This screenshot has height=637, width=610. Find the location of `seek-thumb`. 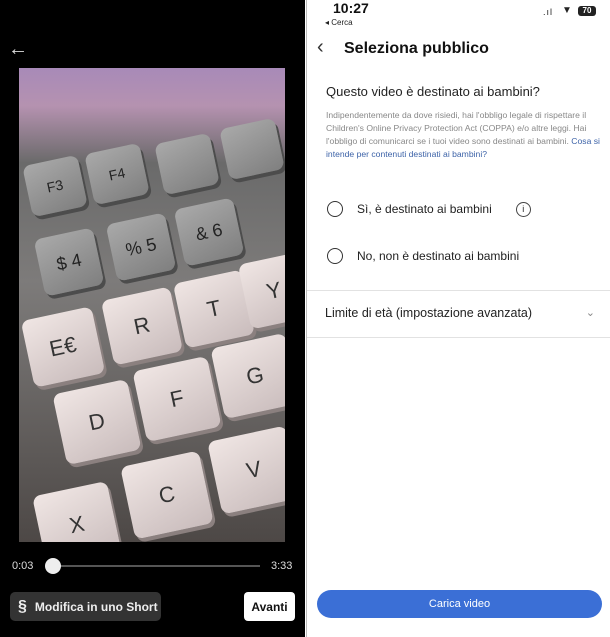

seek-thumb is located at coordinates (52, 566).